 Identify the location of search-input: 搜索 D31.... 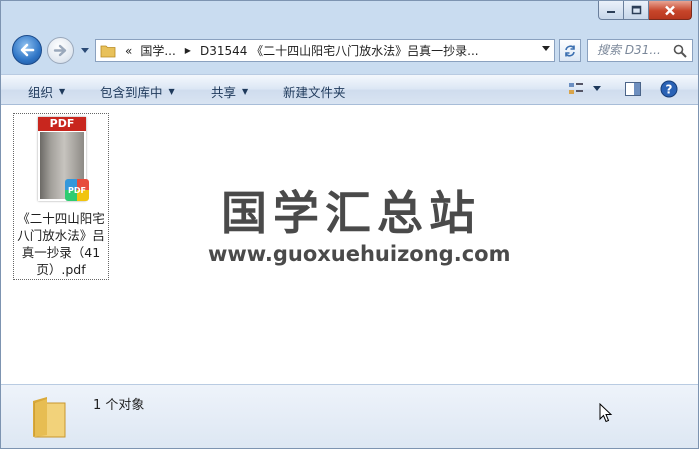
(640, 50).